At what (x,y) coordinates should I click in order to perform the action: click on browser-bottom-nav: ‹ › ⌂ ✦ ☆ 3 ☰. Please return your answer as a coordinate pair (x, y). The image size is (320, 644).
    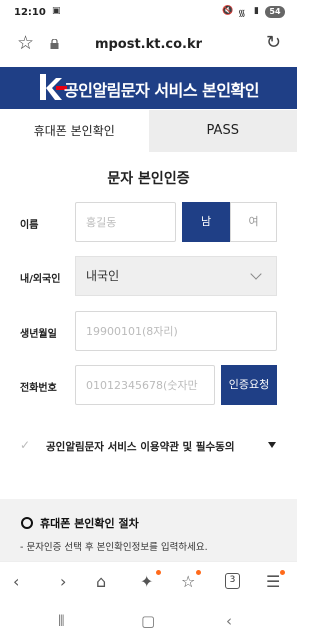
    Looking at the image, I should click on (148, 581).